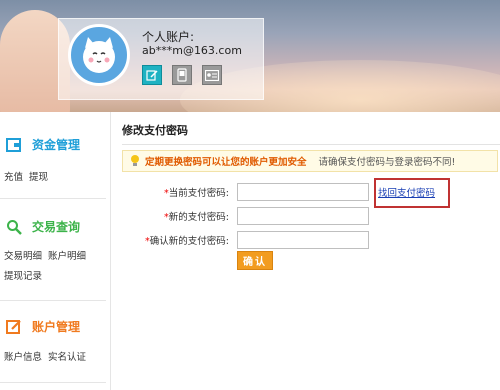 Image resolution: width=500 pixels, height=390 pixels. Describe the element at coordinates (56, 145) in the screenshot. I see `sidebar-section-title: 资金管理` at that location.